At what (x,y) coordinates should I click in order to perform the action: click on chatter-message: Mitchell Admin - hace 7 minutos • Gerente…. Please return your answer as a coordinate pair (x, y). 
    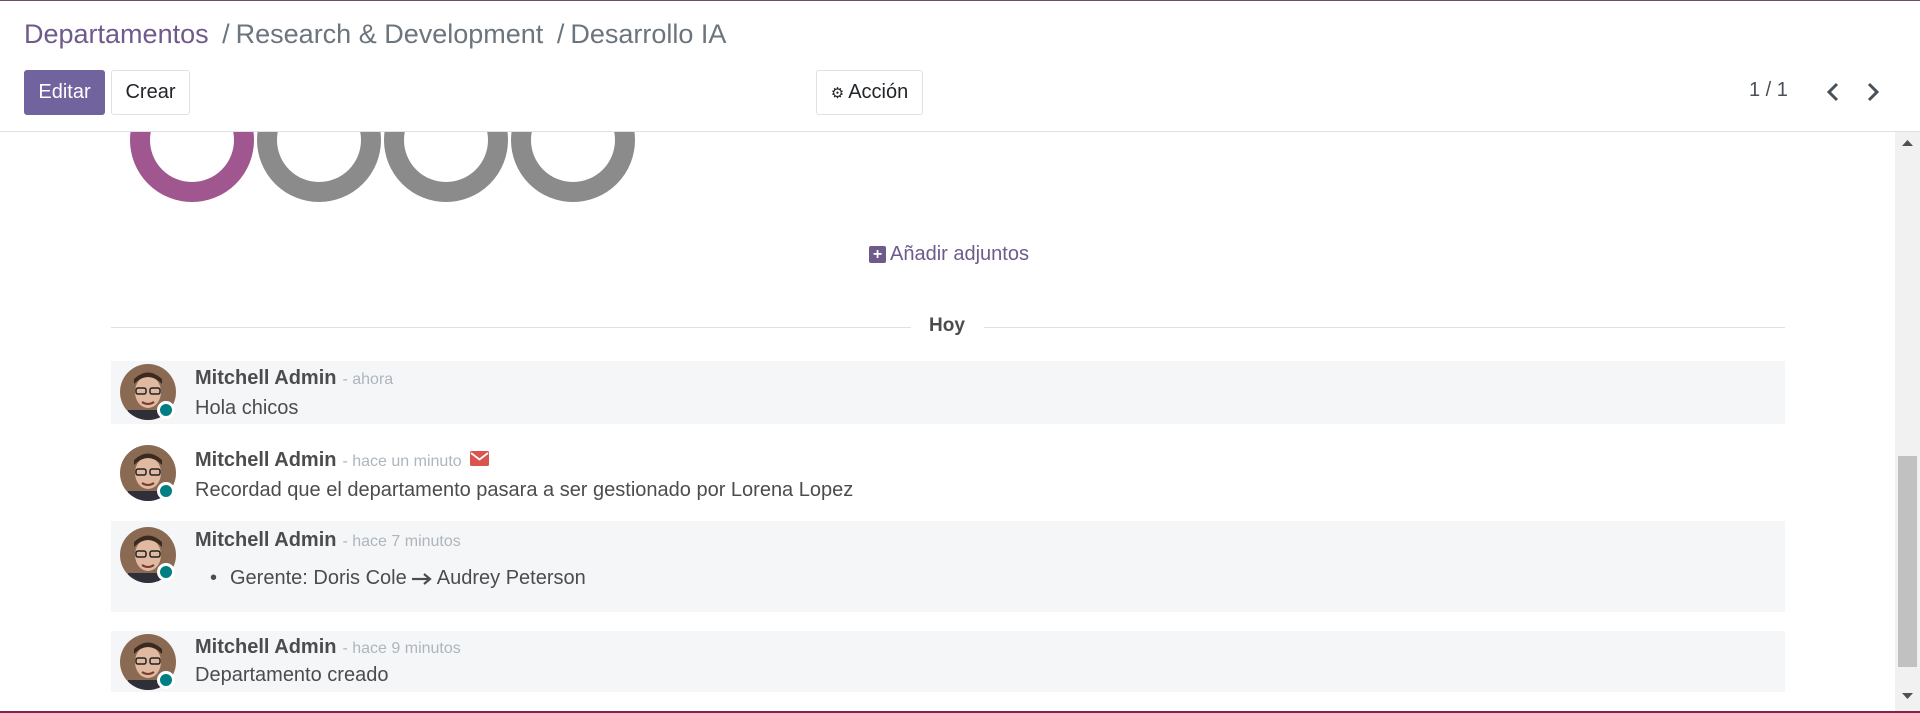
    Looking at the image, I should click on (948, 566).